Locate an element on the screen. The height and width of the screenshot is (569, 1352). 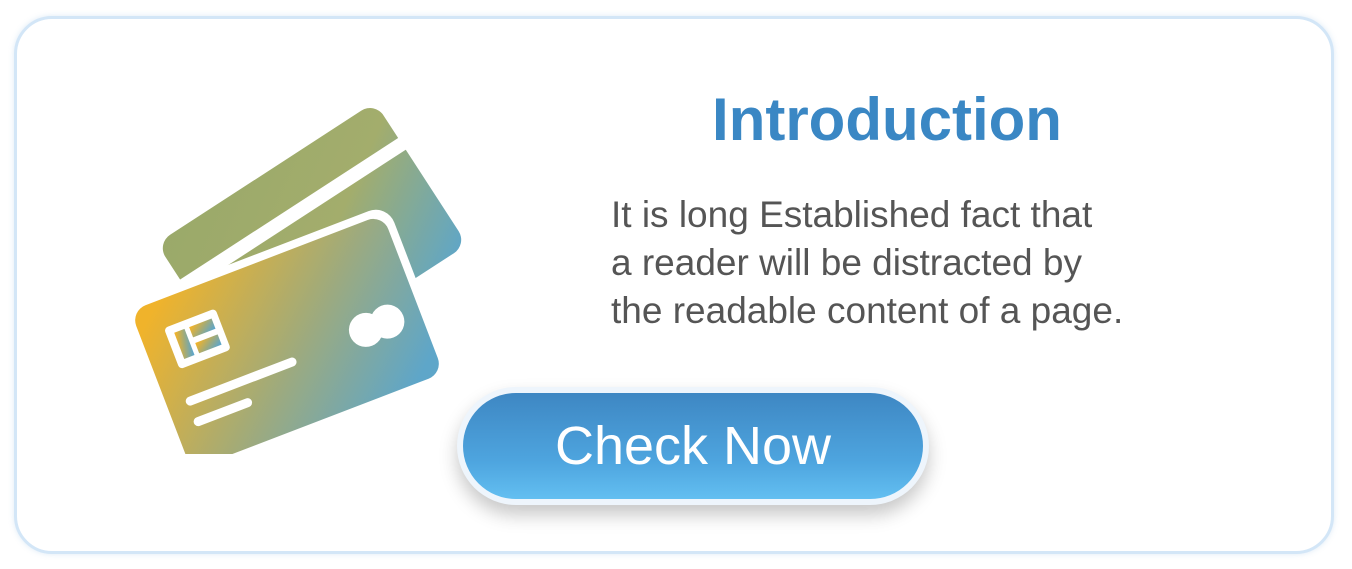
check-now-button-frame: Check Now is located at coordinates (693, 446).